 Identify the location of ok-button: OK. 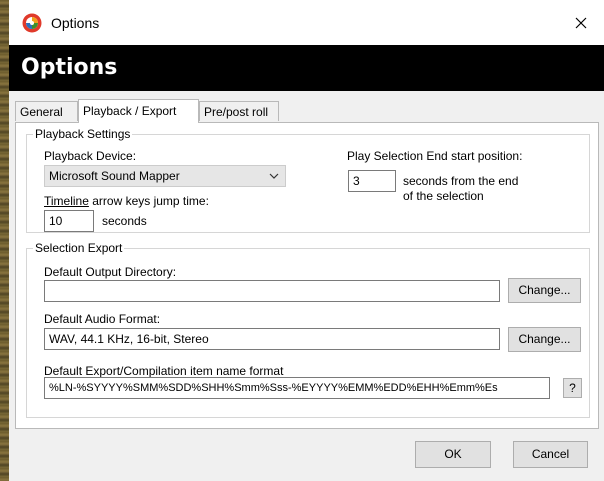
(453, 454).